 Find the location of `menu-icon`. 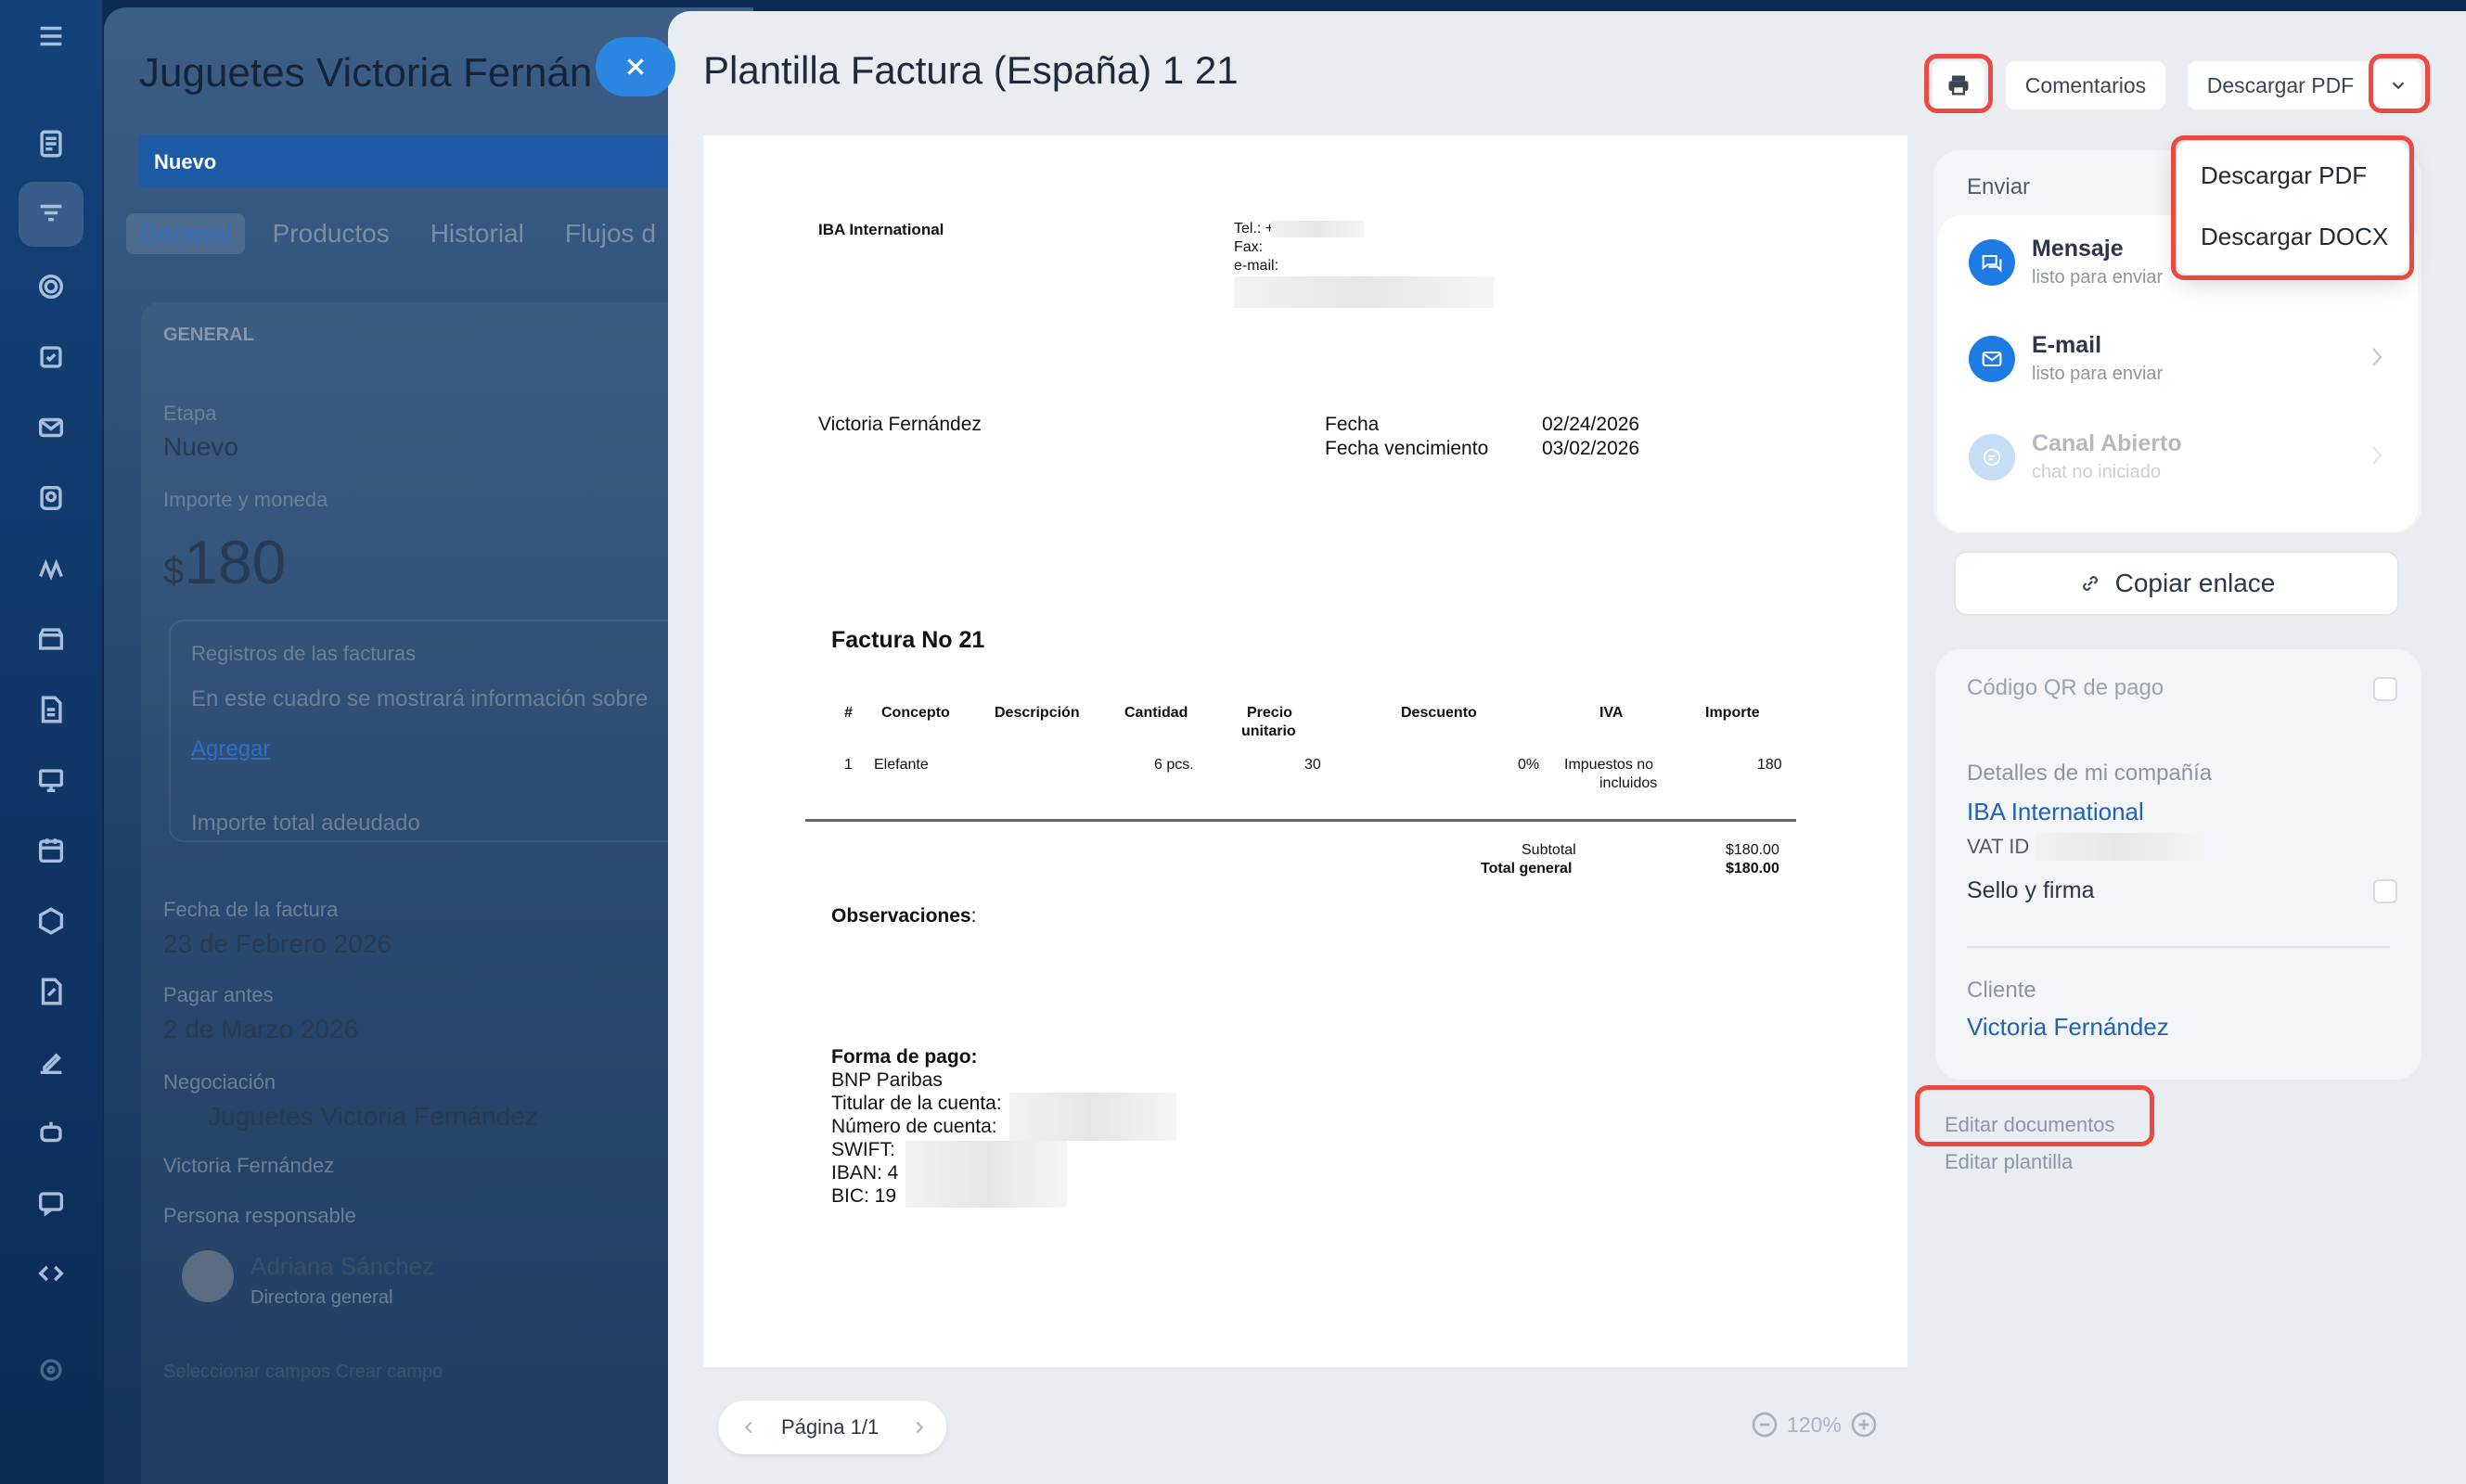

menu-icon is located at coordinates (51, 36).